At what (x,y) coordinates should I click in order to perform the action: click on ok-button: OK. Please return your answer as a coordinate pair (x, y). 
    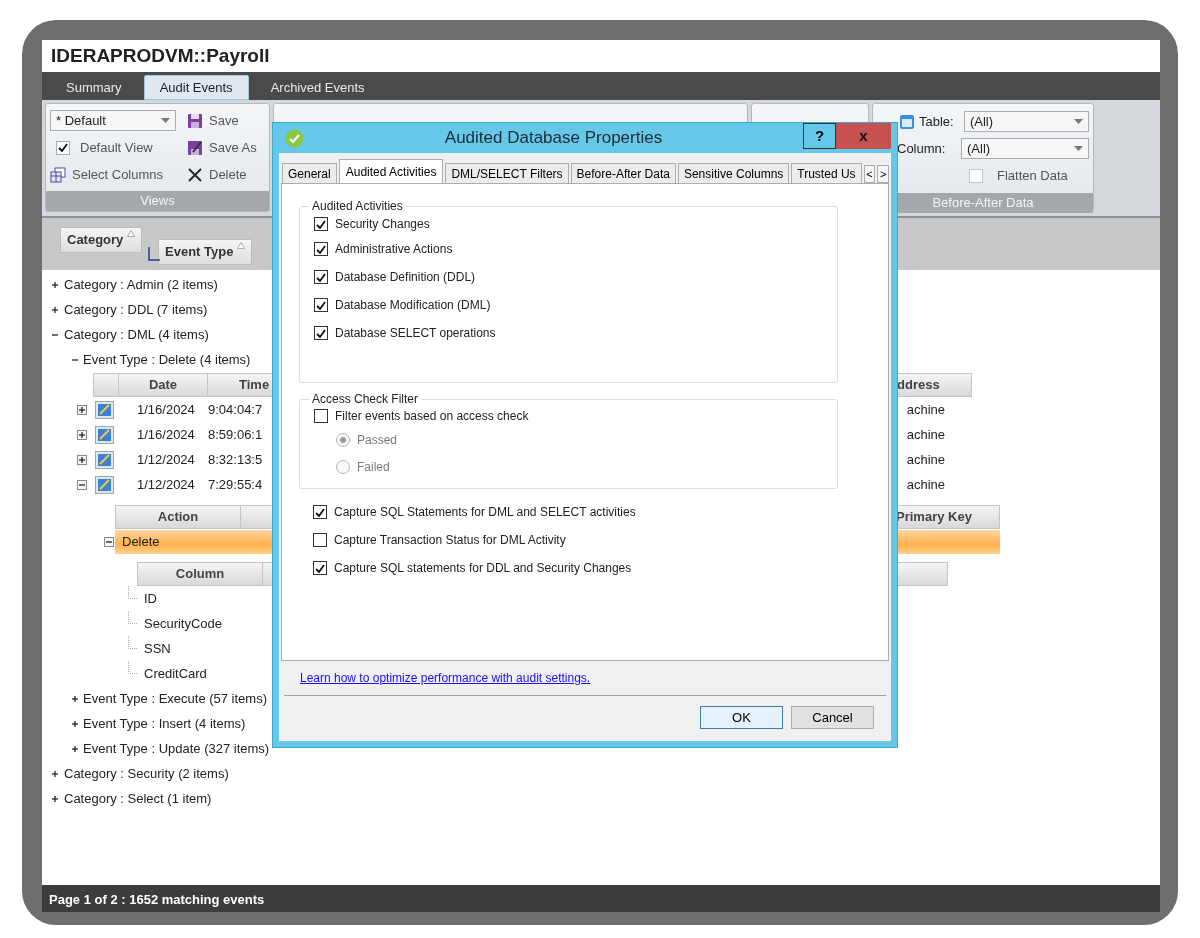
    Looking at the image, I should click on (741, 717).